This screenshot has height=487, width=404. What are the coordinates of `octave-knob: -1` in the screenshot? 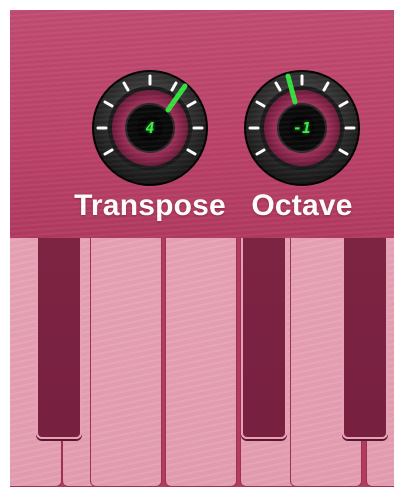 It's located at (302, 128).